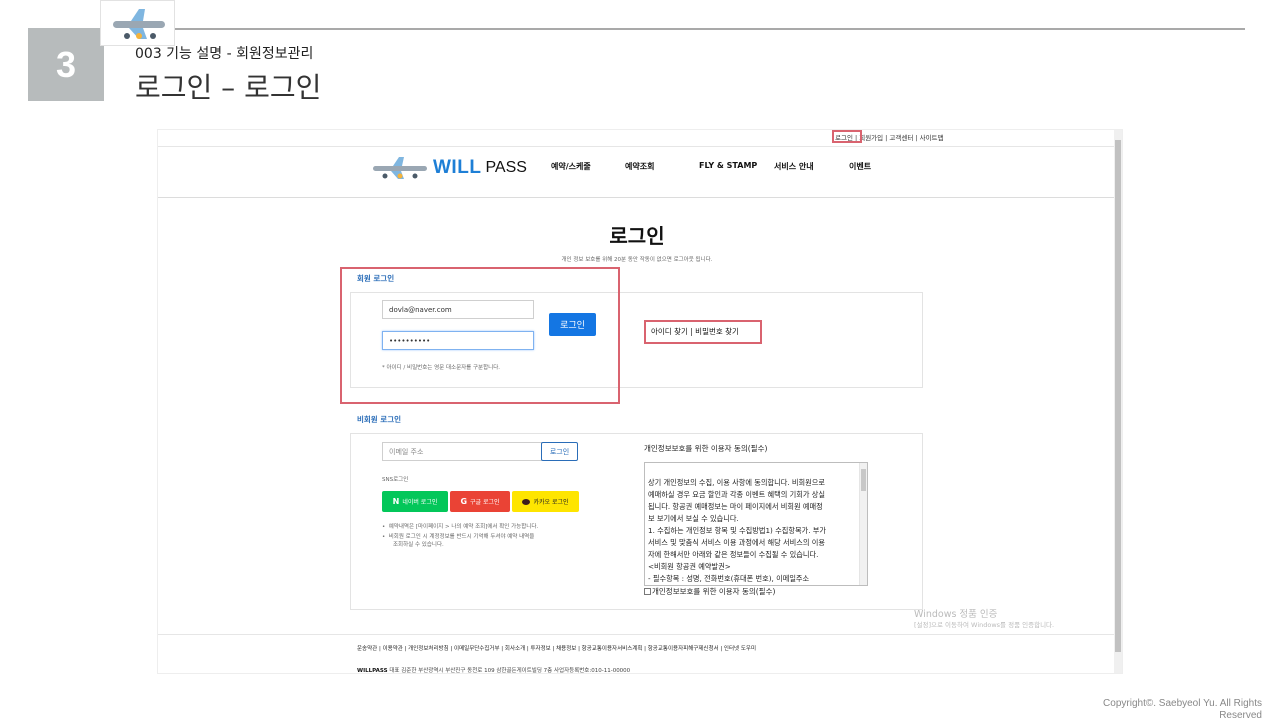 The width and height of the screenshot is (1280, 720). I want to click on agreement-line: <비회원 항공권 예약발권>, so click(689, 566).